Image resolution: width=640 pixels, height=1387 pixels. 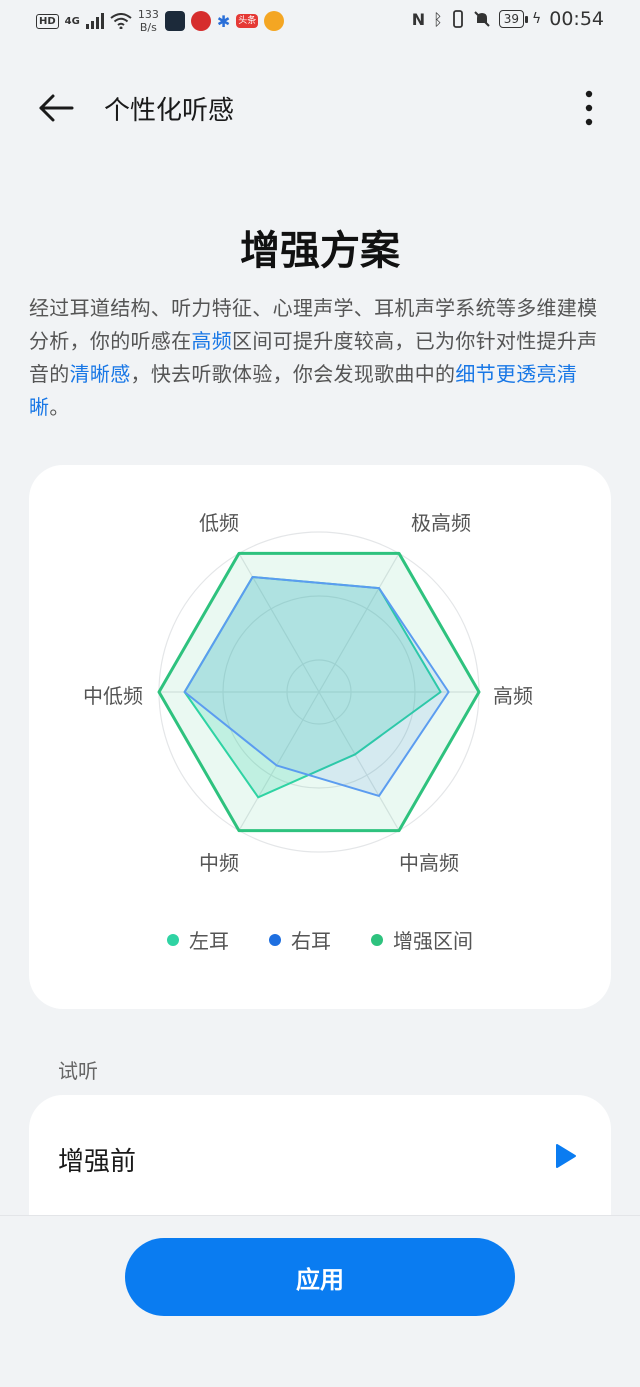 I want to click on app-header: 个性化听感, so click(x=320, y=108).